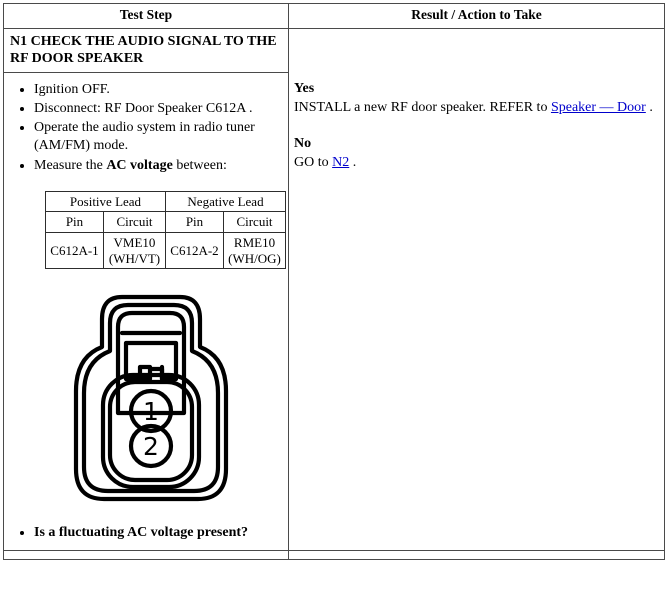 The height and width of the screenshot is (591, 666). Describe the element at coordinates (254, 222) in the screenshot. I see `negative-circuit-header: Circuit` at that location.